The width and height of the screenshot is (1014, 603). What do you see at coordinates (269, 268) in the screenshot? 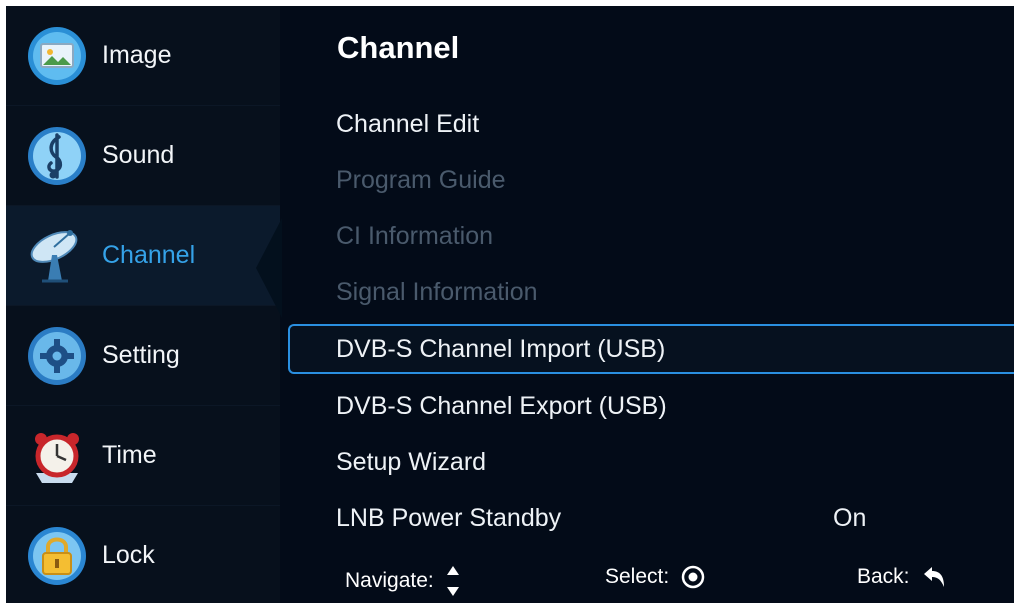
I see `active-indicator-notch` at bounding box center [269, 268].